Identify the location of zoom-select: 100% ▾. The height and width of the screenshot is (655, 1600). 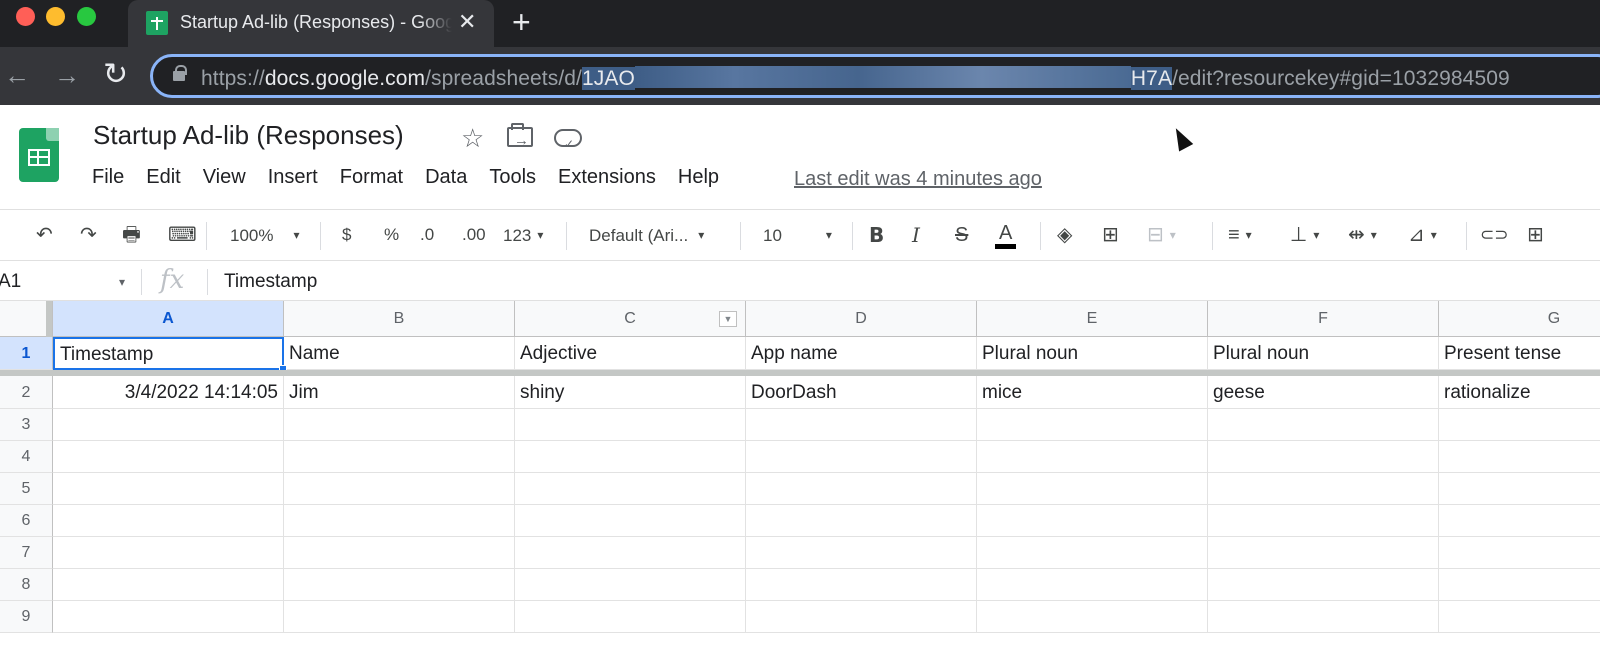
(265, 235).